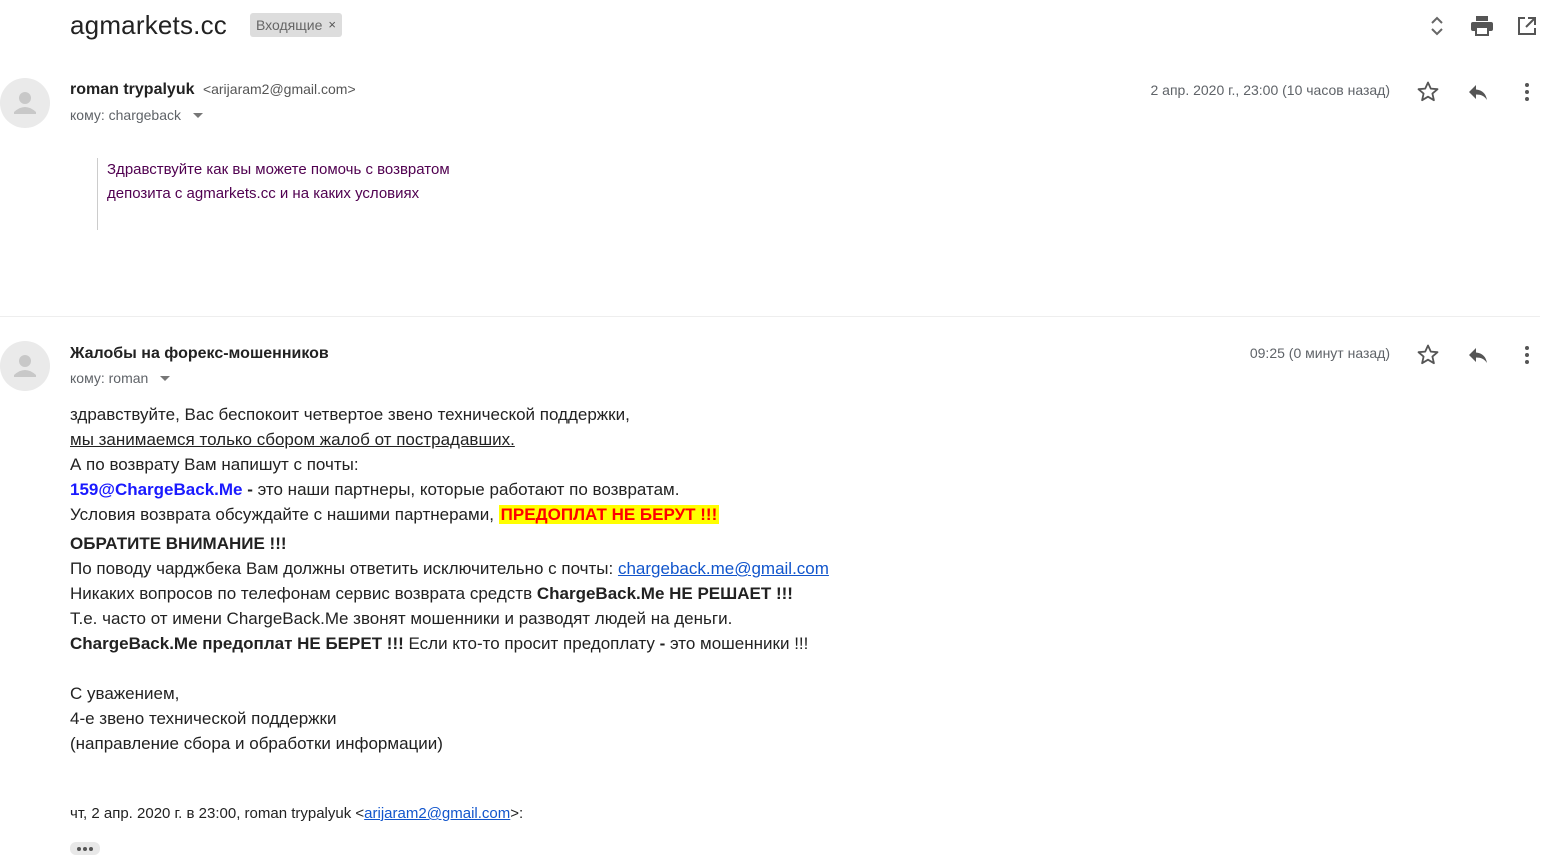 This screenshot has width=1558, height=856. I want to click on sender-line: roman trypalyuk <arijaram2@gmail.com>, so click(213, 90).